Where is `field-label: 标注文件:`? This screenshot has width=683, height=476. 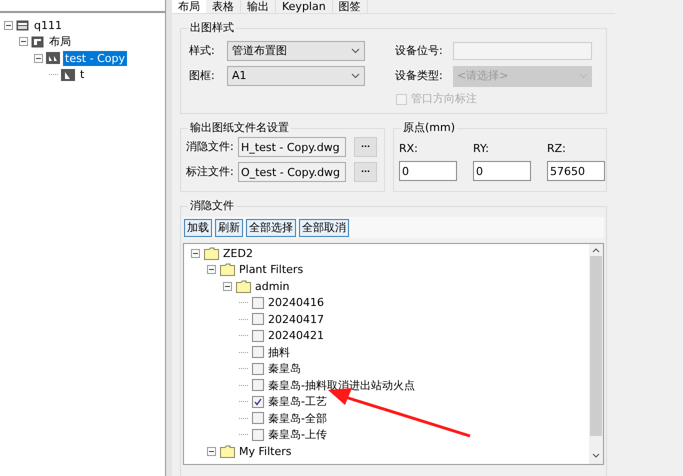
field-label: 标注文件: is located at coordinates (210, 172).